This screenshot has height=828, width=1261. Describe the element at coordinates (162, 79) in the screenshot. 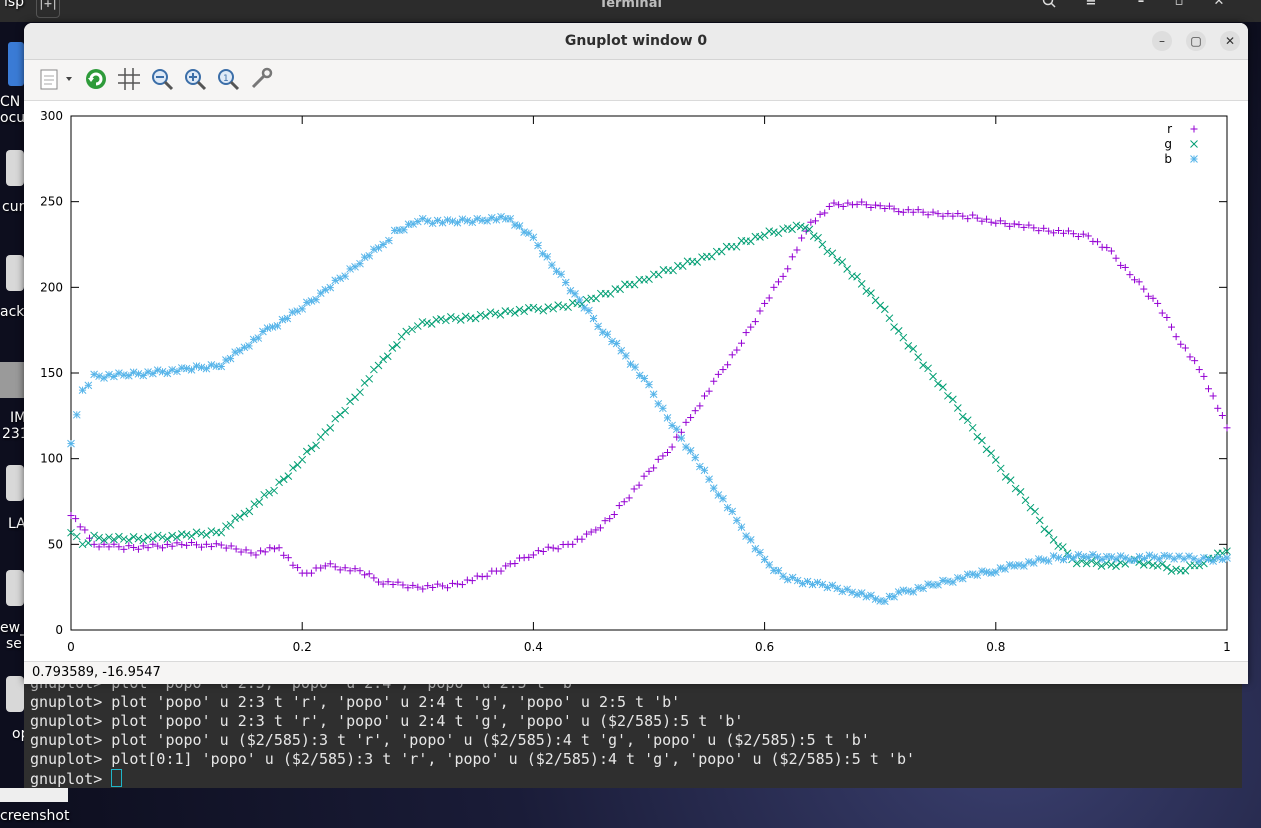

I see `zoom-previous-icon` at that location.